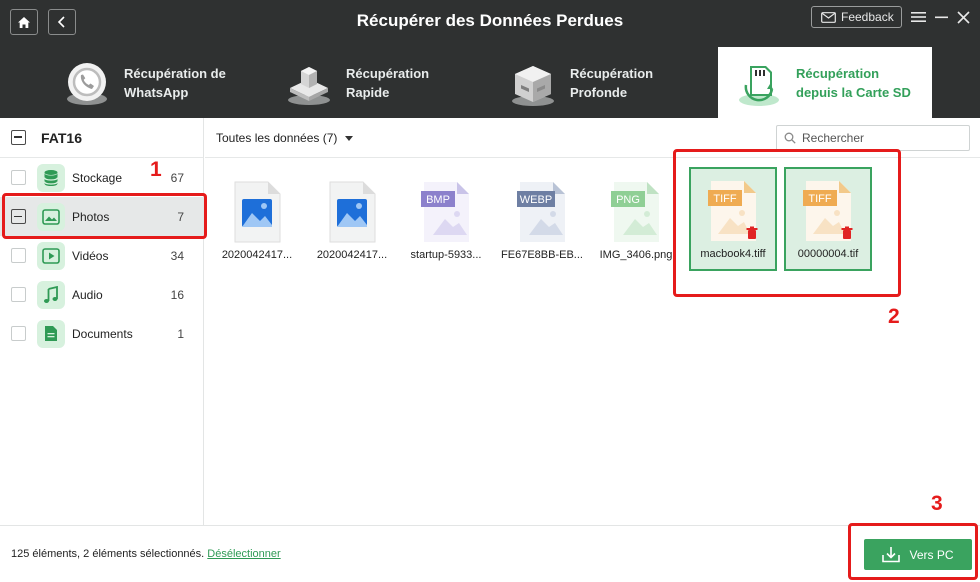  Describe the element at coordinates (87, 83) in the screenshot. I see `whatsapp-phone-icon` at that location.